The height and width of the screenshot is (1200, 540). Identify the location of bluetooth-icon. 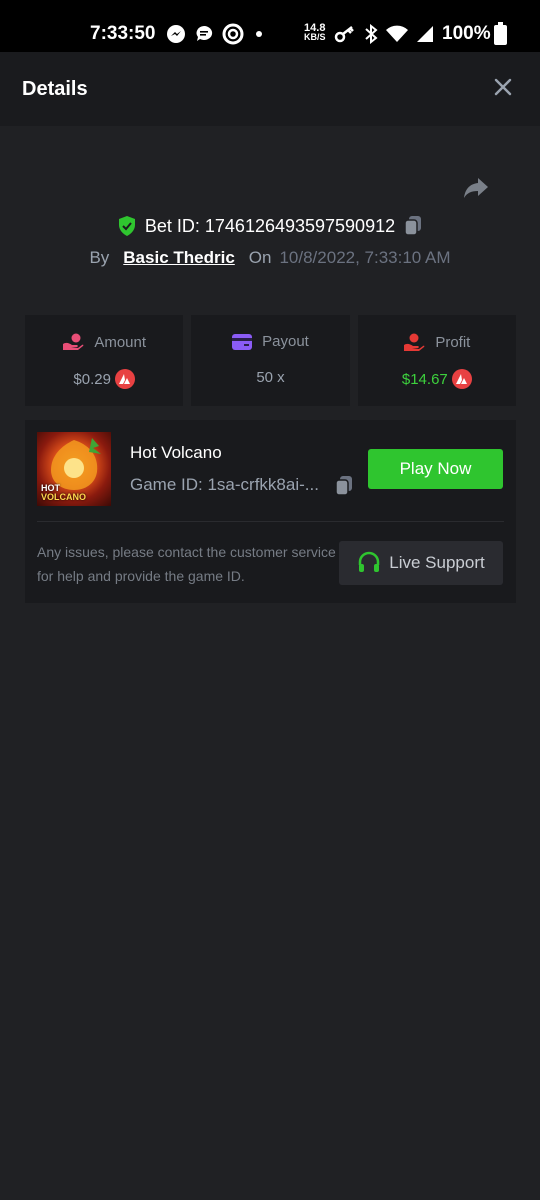
(371, 34).